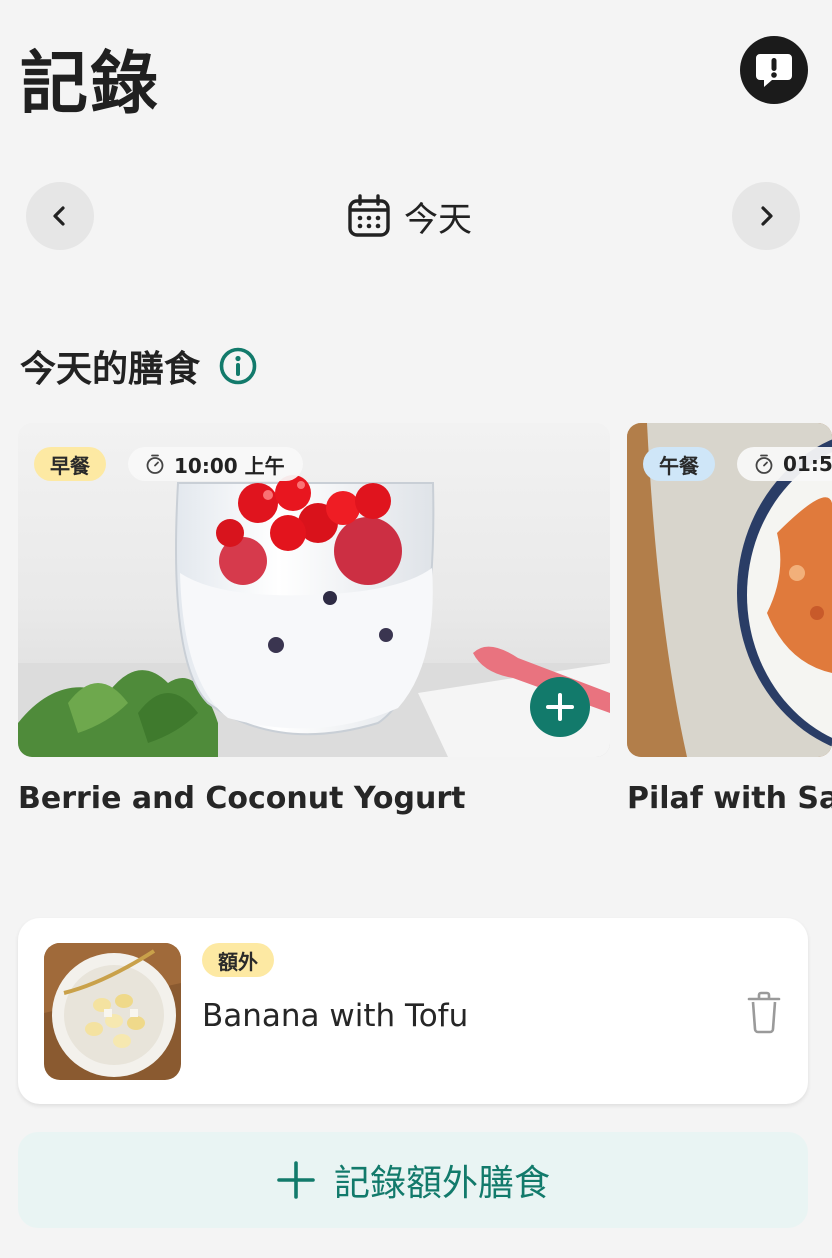 Image resolution: width=832 pixels, height=1258 pixels. I want to click on date-label: 今天, so click(438, 219).